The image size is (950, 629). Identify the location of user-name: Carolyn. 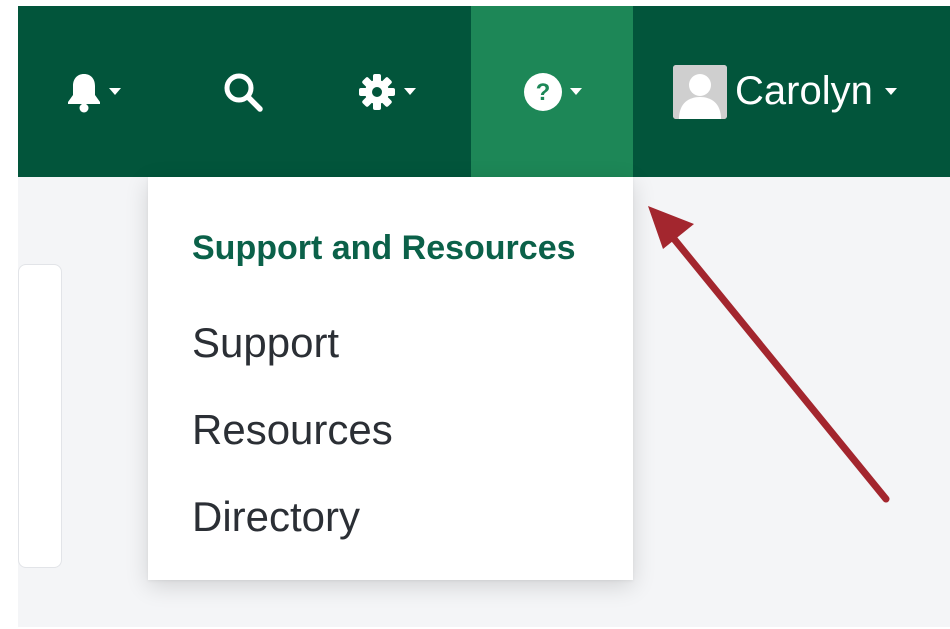
(804, 91).